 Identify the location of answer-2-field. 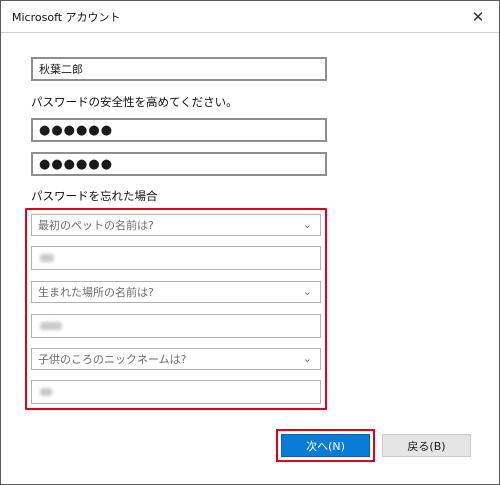
(176, 326).